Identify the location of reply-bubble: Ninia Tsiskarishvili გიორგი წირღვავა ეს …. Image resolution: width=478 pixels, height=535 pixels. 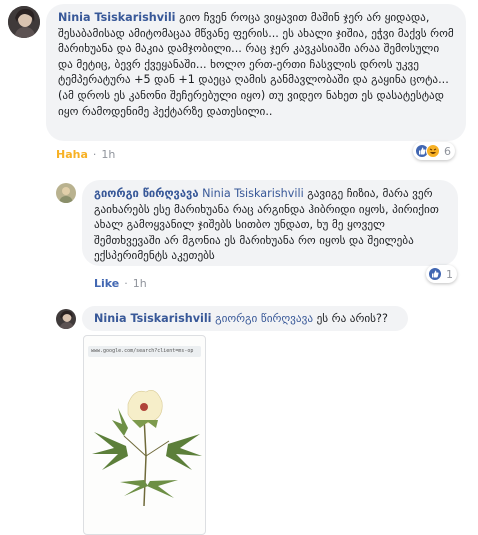
(245, 318).